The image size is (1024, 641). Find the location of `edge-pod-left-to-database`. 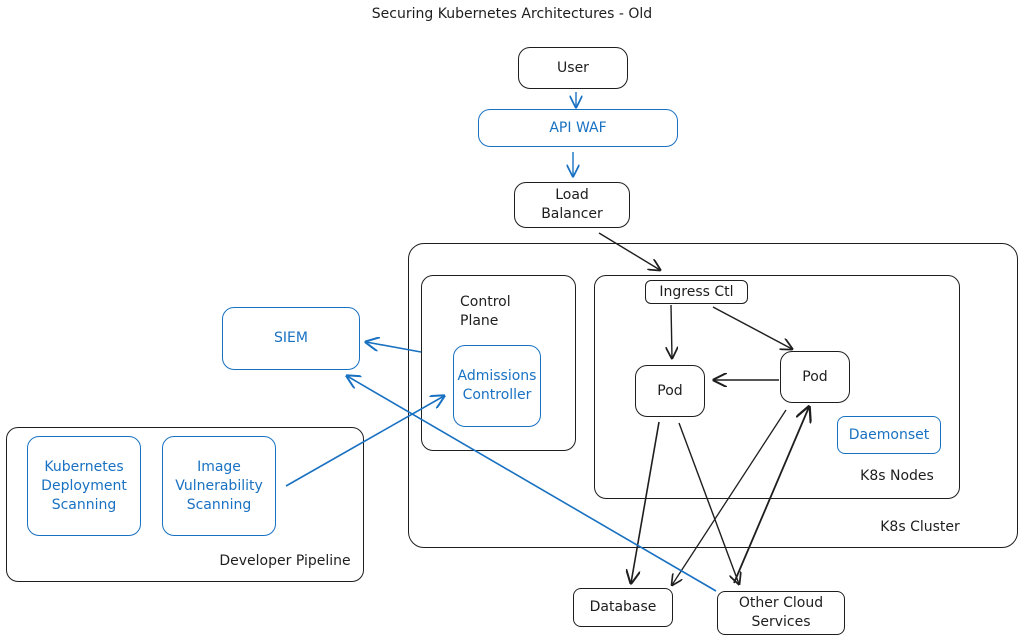

edge-pod-left-to-database is located at coordinates (645, 502).